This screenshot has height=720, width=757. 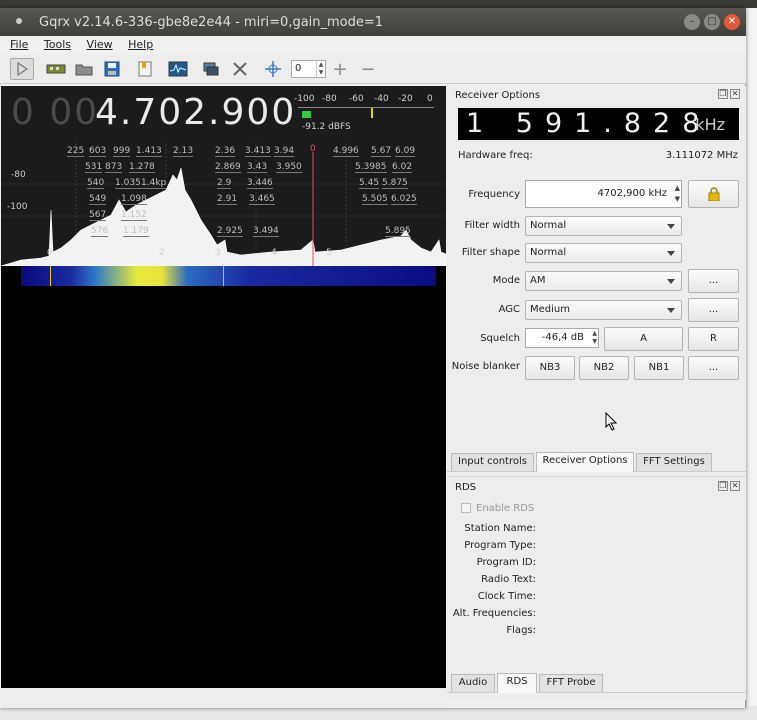 I want to click on station-label: 5.895, so click(x=398, y=231).